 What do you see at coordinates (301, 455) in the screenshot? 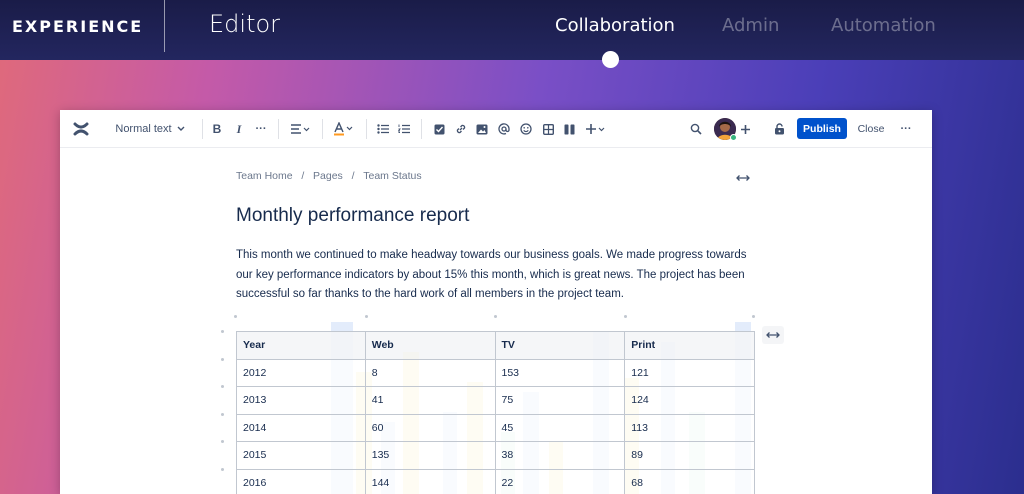
I see `table-cell: 2015` at bounding box center [301, 455].